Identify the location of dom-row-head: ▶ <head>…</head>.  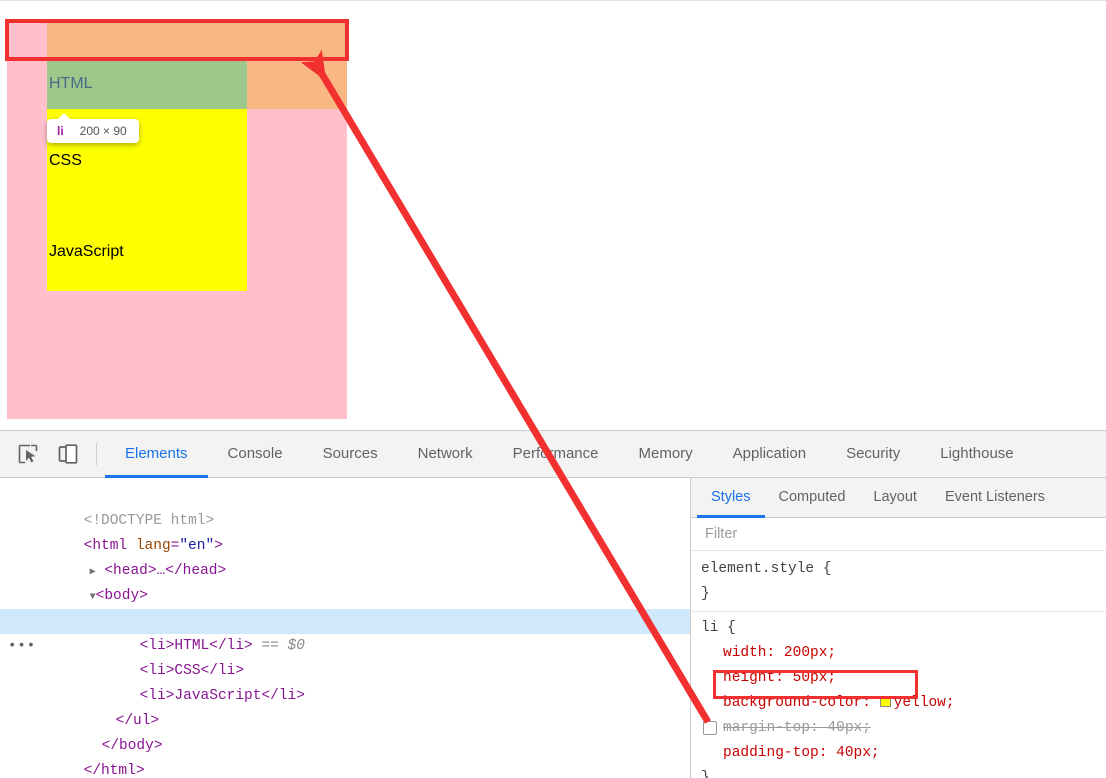
(345, 556).